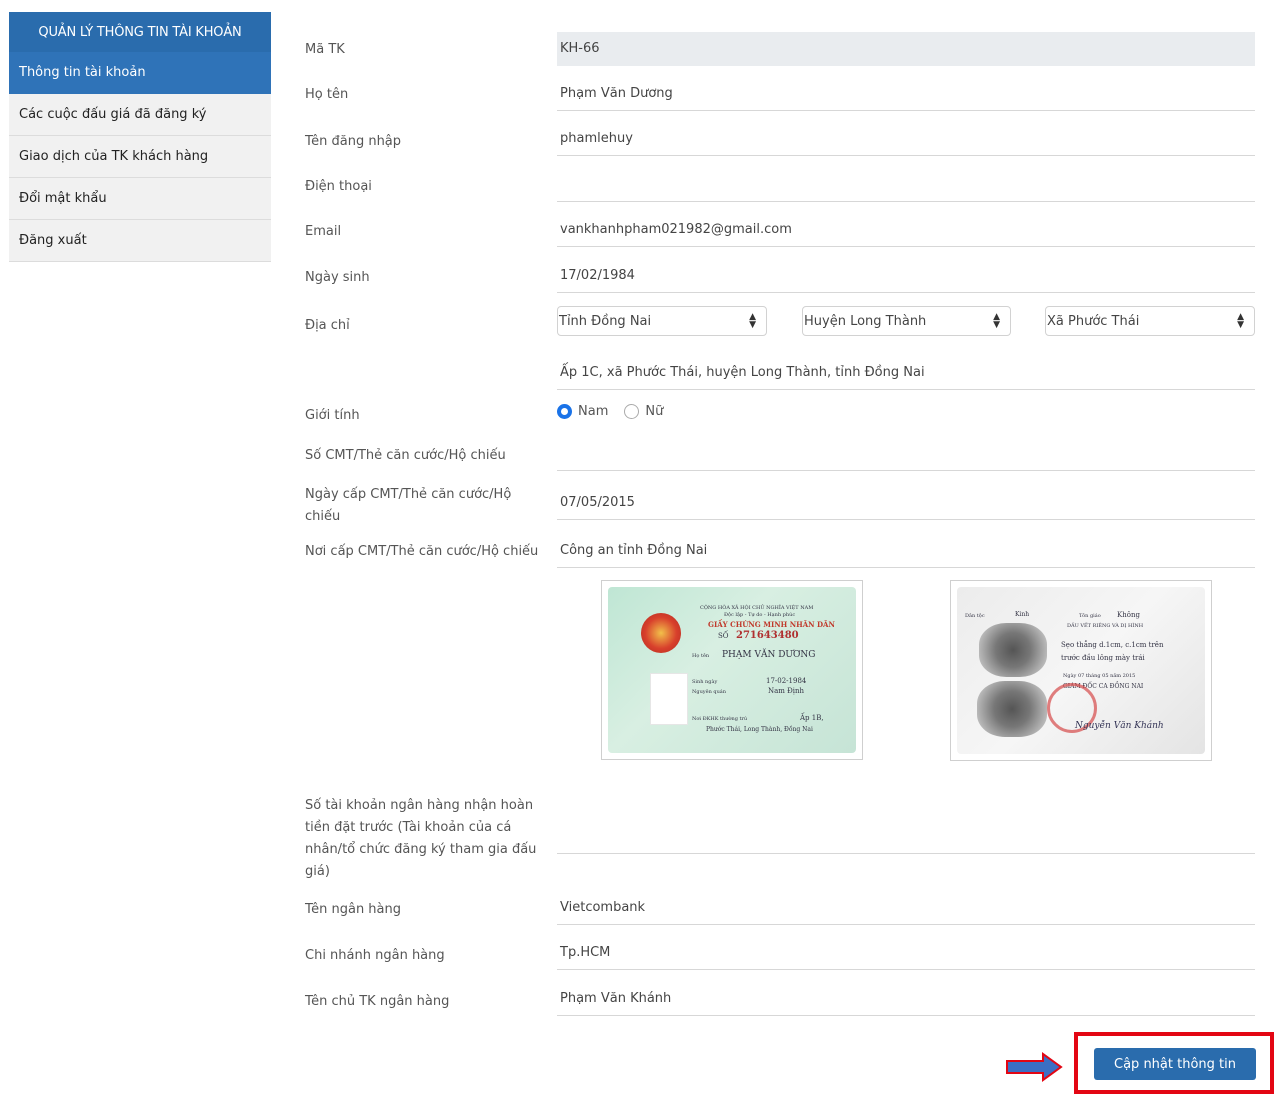 Image resolution: width=1276 pixels, height=1094 pixels. What do you see at coordinates (1013, 650) in the screenshot?
I see `fingerprint-left-icon` at bounding box center [1013, 650].